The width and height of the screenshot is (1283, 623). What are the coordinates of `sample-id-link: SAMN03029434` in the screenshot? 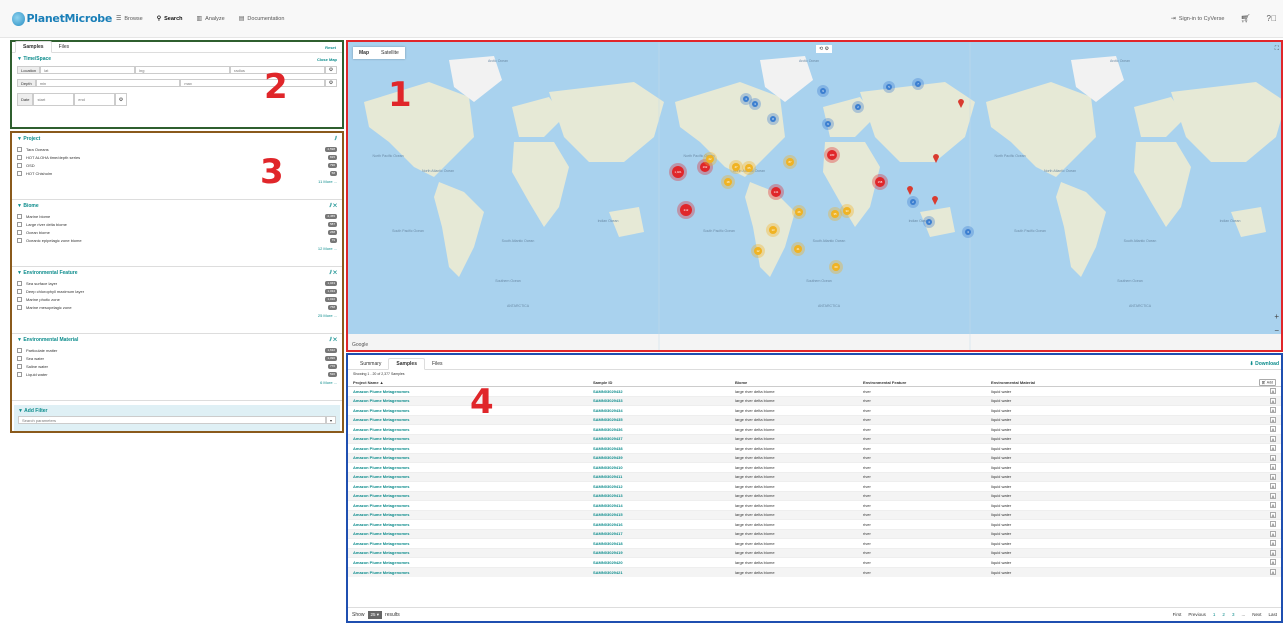 It's located at (659, 410).